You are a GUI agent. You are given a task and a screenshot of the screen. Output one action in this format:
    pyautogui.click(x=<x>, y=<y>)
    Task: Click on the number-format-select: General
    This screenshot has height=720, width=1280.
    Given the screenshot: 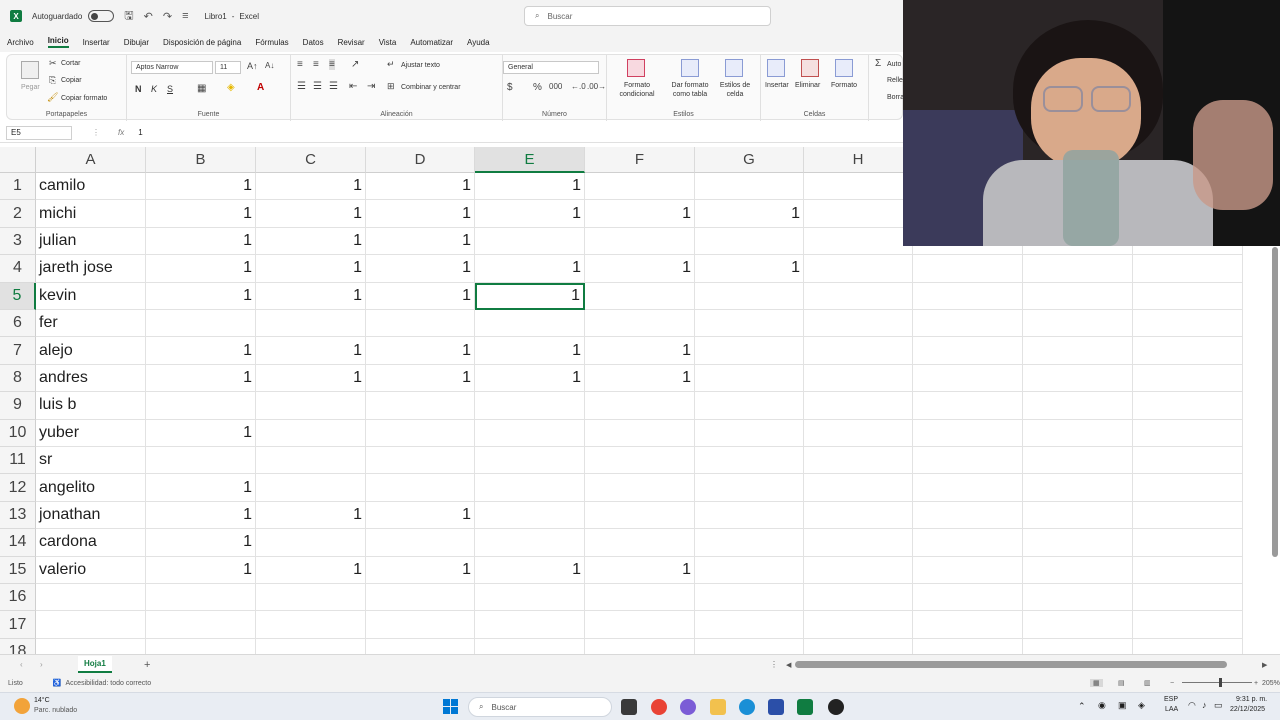 What is the action you would take?
    pyautogui.click(x=551, y=67)
    